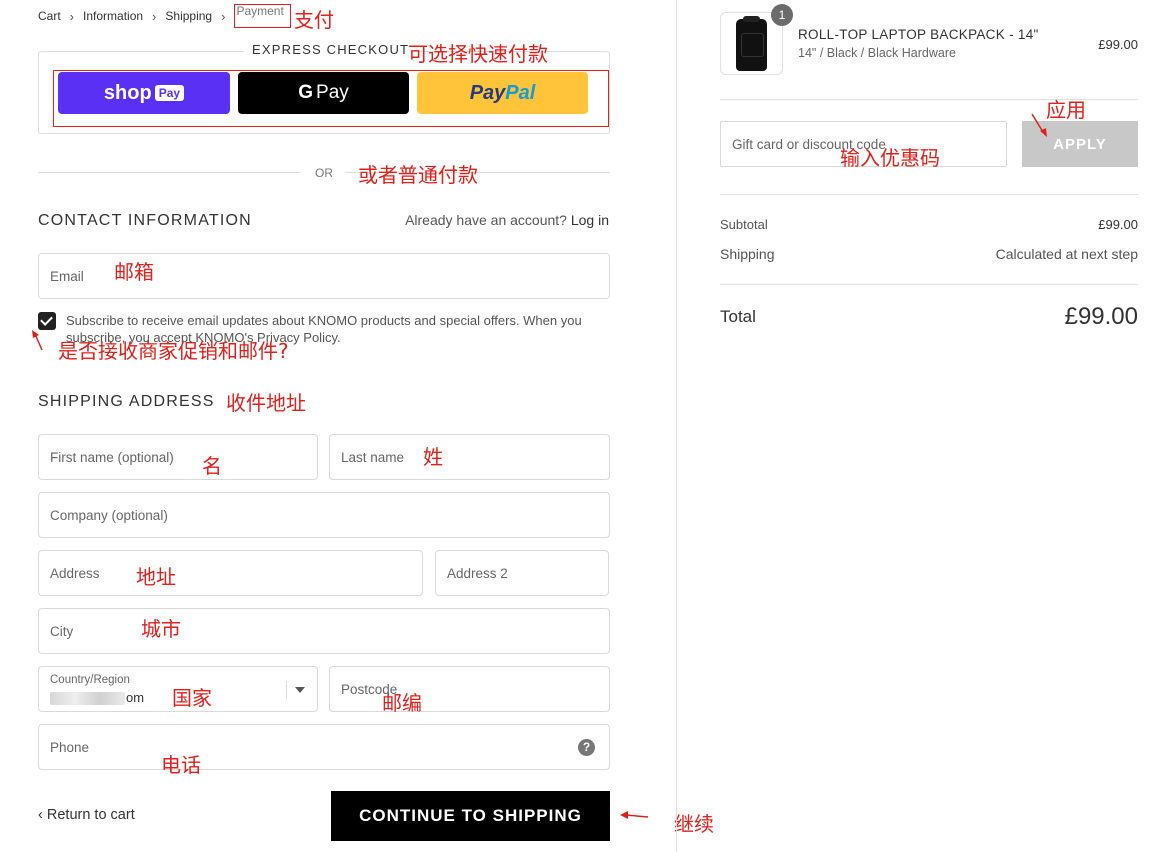 This screenshot has height=852, width=1150. Describe the element at coordinates (1101, 316) in the screenshot. I see `total-value: £99.00` at that location.